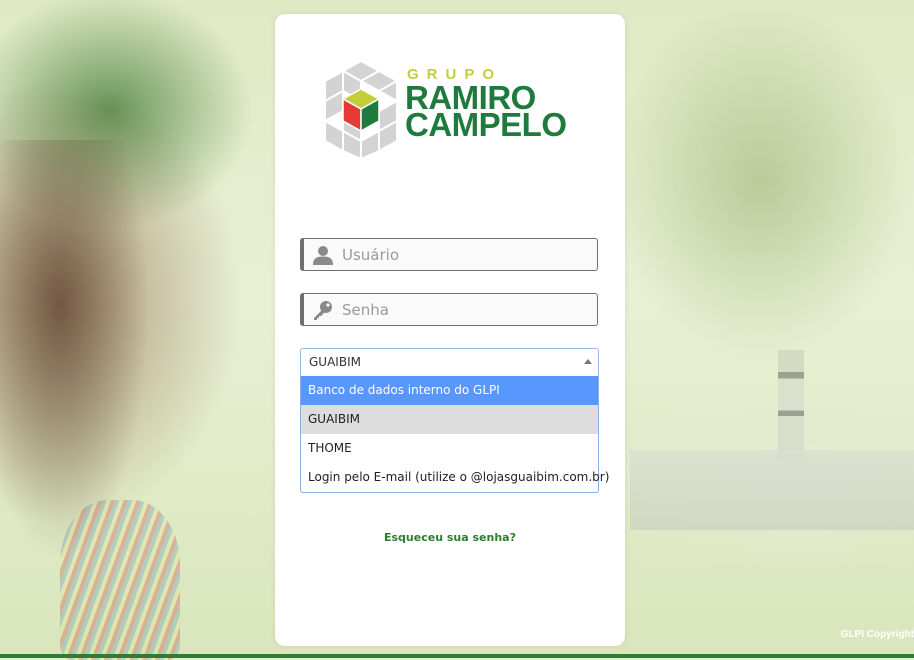 The width and height of the screenshot is (914, 660). What do you see at coordinates (323, 255) in the screenshot?
I see `user-icon` at bounding box center [323, 255].